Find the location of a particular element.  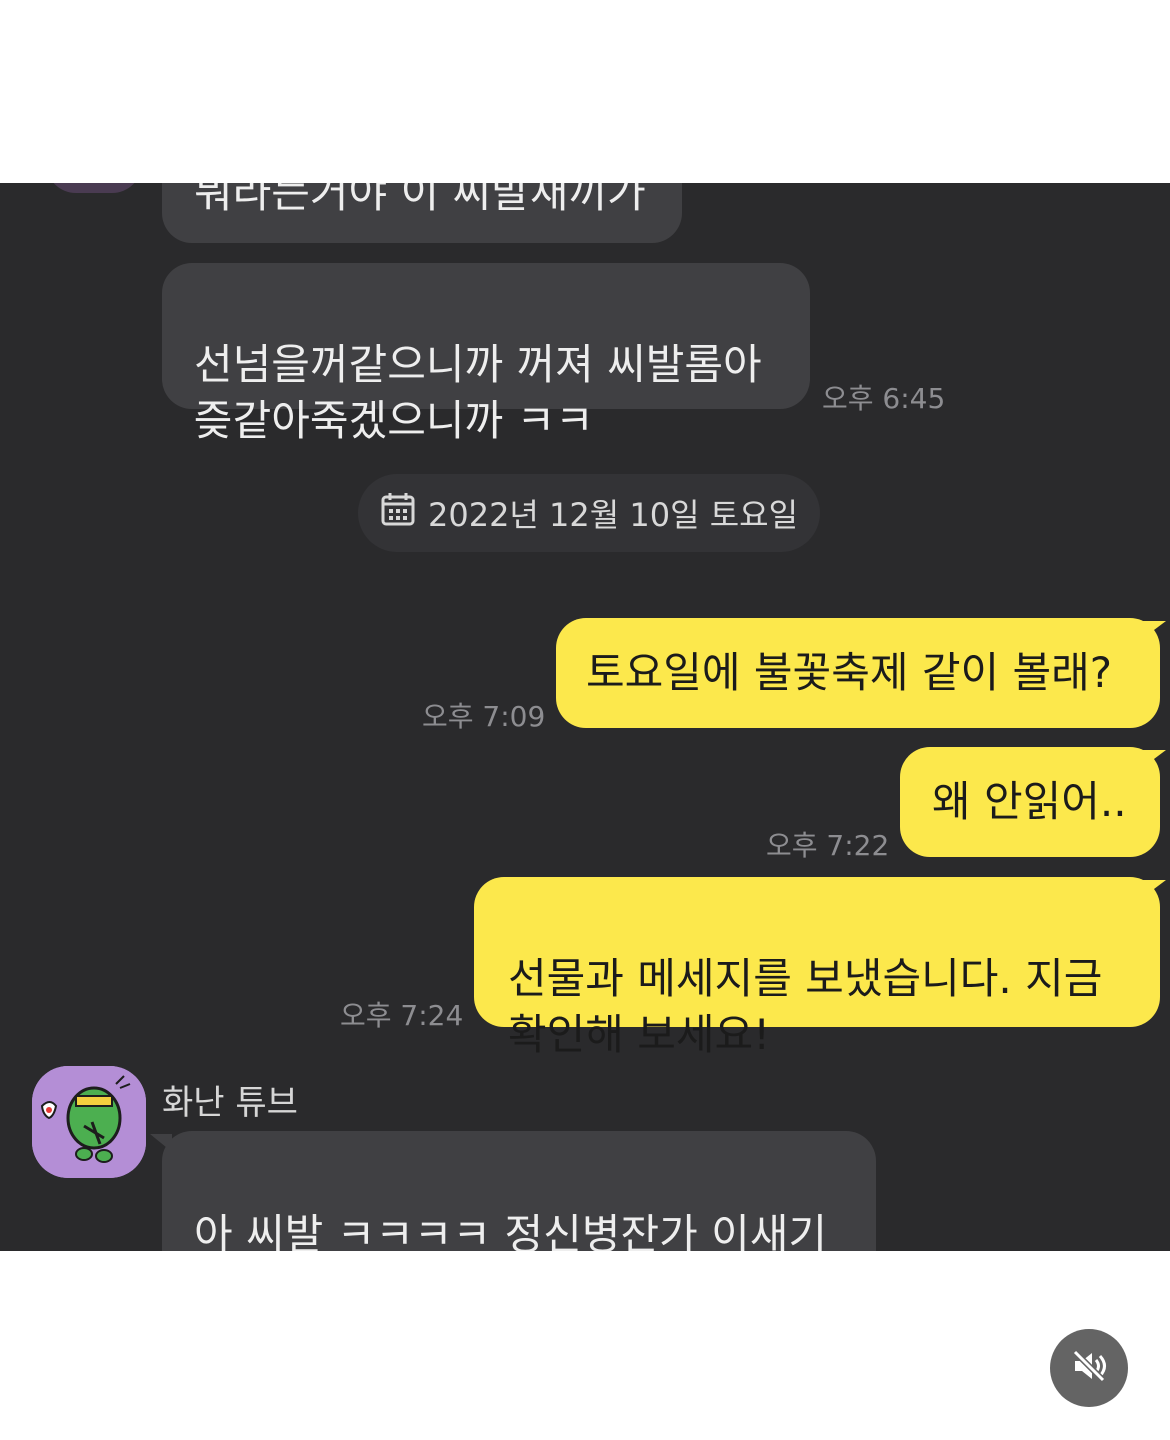

message-time: 오후 7:09 is located at coordinates (484, 716).